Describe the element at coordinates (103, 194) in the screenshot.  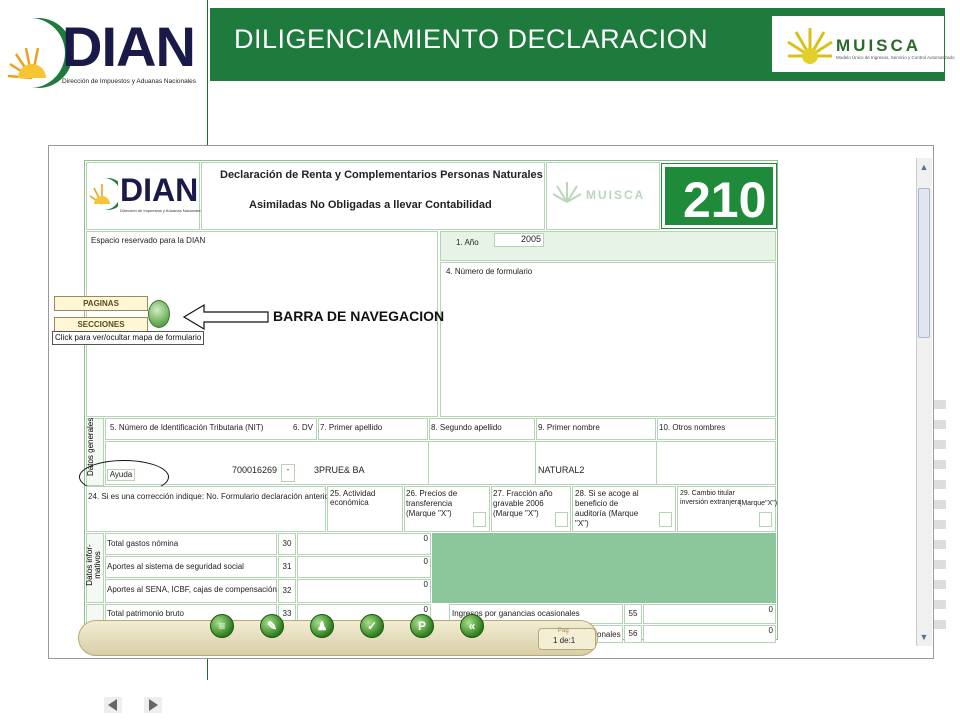
I see `form-dian-sun-icon` at that location.